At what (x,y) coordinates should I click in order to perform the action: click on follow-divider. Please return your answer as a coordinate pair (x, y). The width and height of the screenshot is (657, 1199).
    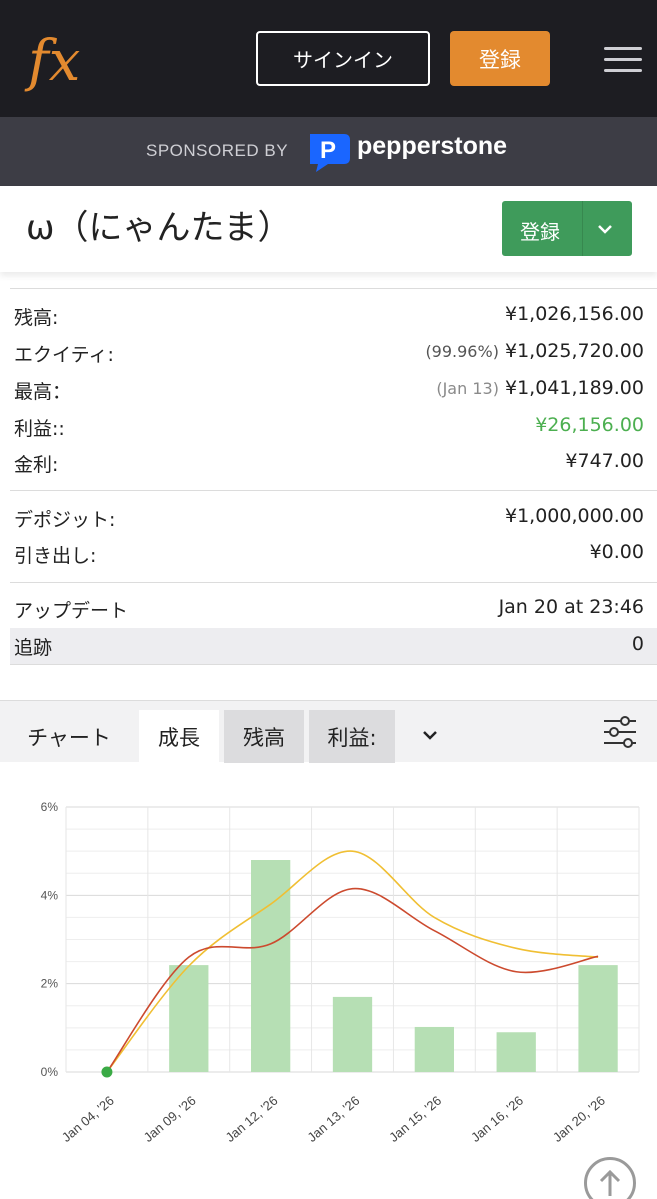
    Looking at the image, I should click on (582, 228).